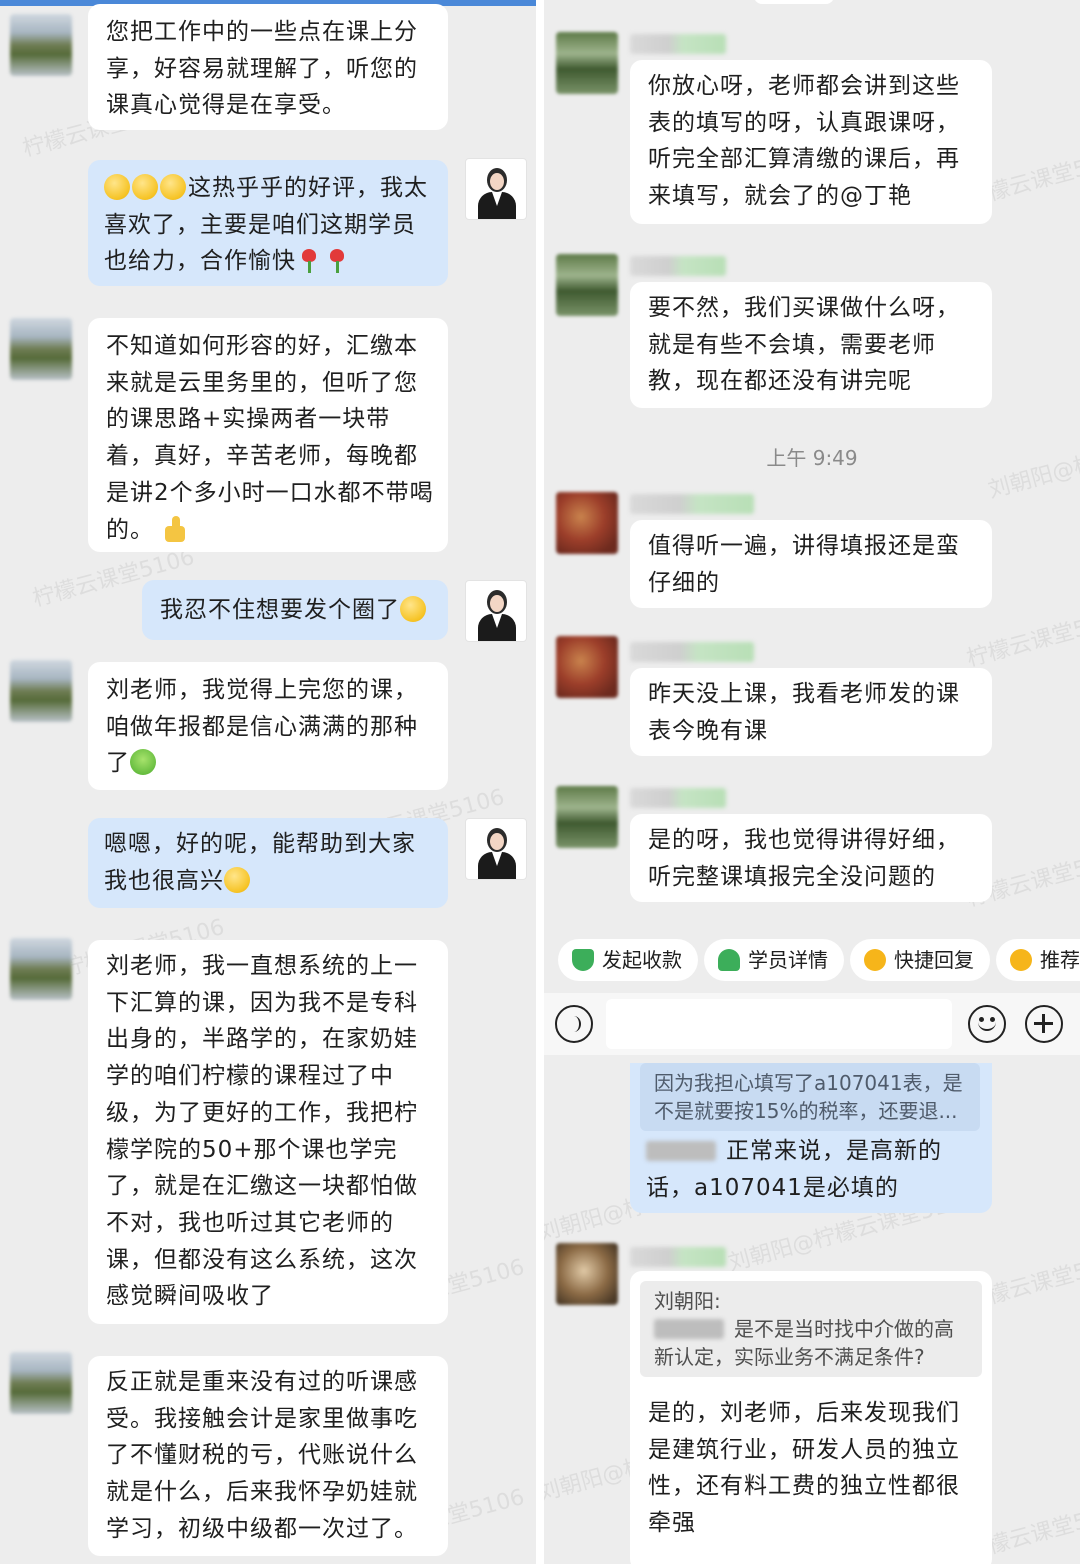 This screenshot has width=1080, height=1564. Describe the element at coordinates (280, 610) in the screenshot. I see `message-text-content: 我忍不住想要发个圈了` at that location.